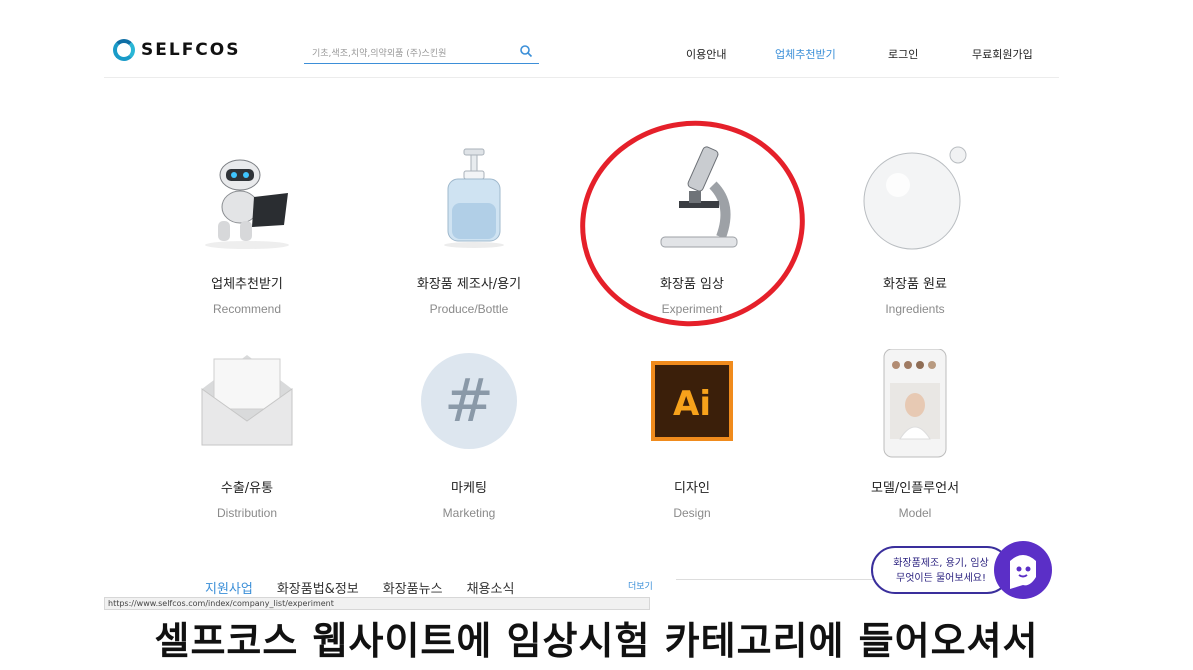  I want to click on robot-laptop-icon, so click(247, 200).